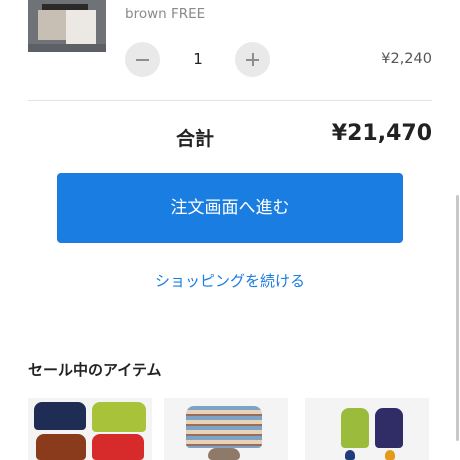  What do you see at coordinates (95, 370) in the screenshot?
I see `sale-section-title: セール中のアイテム` at bounding box center [95, 370].